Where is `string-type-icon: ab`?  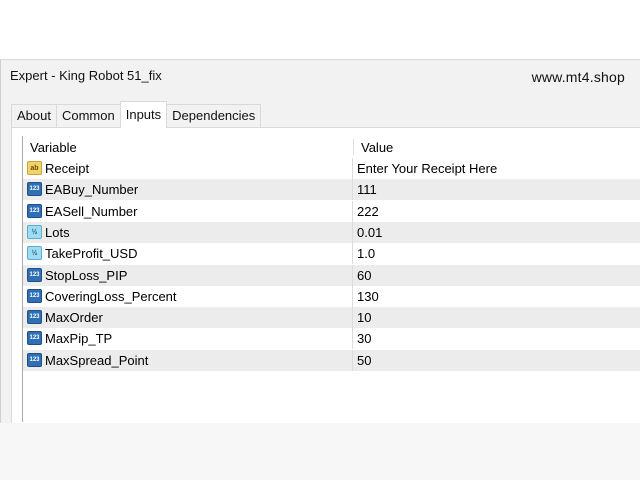 string-type-icon: ab is located at coordinates (34, 168).